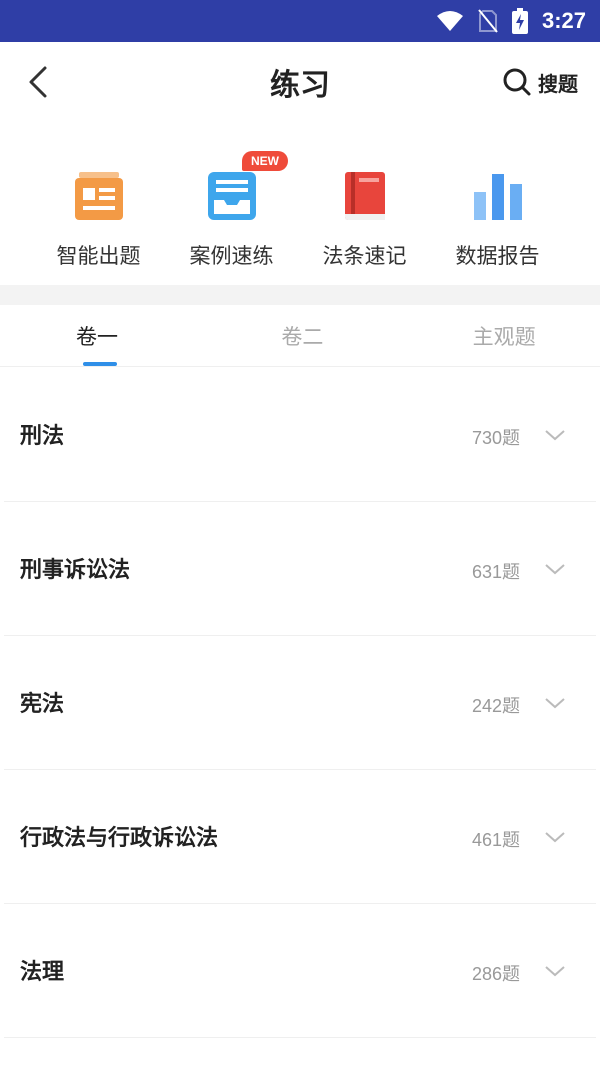  I want to click on tab-subjective: 主观题, so click(504, 335).